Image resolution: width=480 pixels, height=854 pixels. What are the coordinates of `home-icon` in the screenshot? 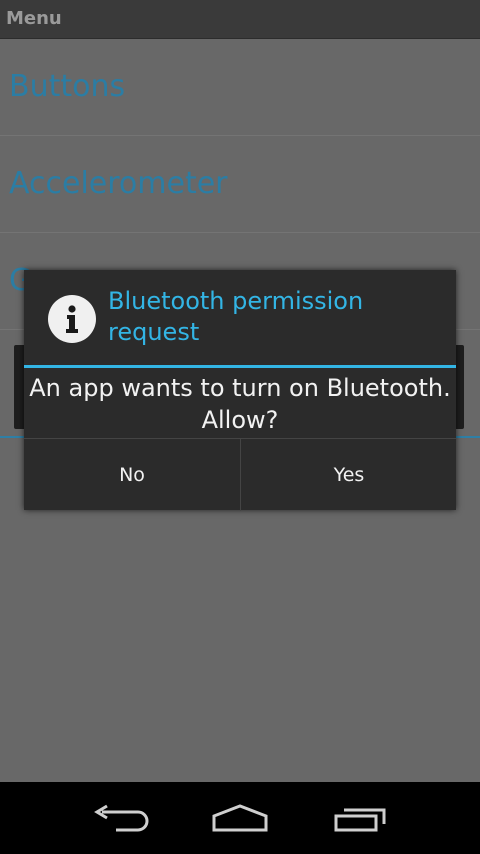 It's located at (240, 818).